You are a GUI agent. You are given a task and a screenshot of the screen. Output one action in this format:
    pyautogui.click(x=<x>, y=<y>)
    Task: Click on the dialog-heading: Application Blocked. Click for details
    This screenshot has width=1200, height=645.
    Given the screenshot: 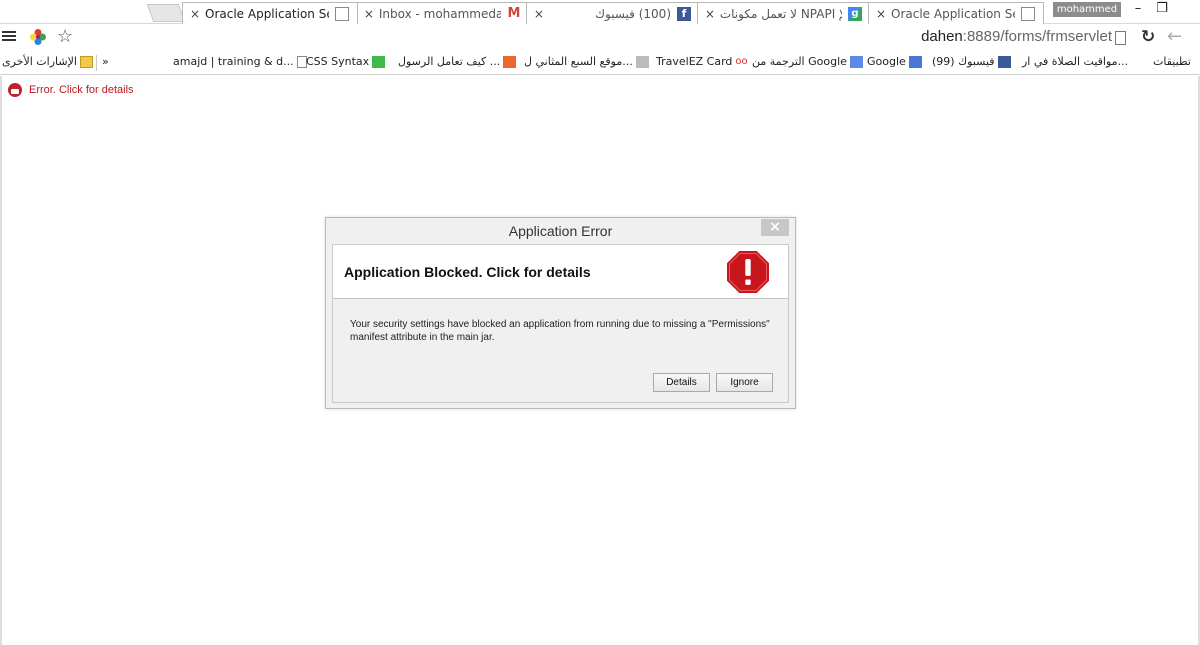 What is the action you would take?
    pyautogui.click(x=467, y=272)
    